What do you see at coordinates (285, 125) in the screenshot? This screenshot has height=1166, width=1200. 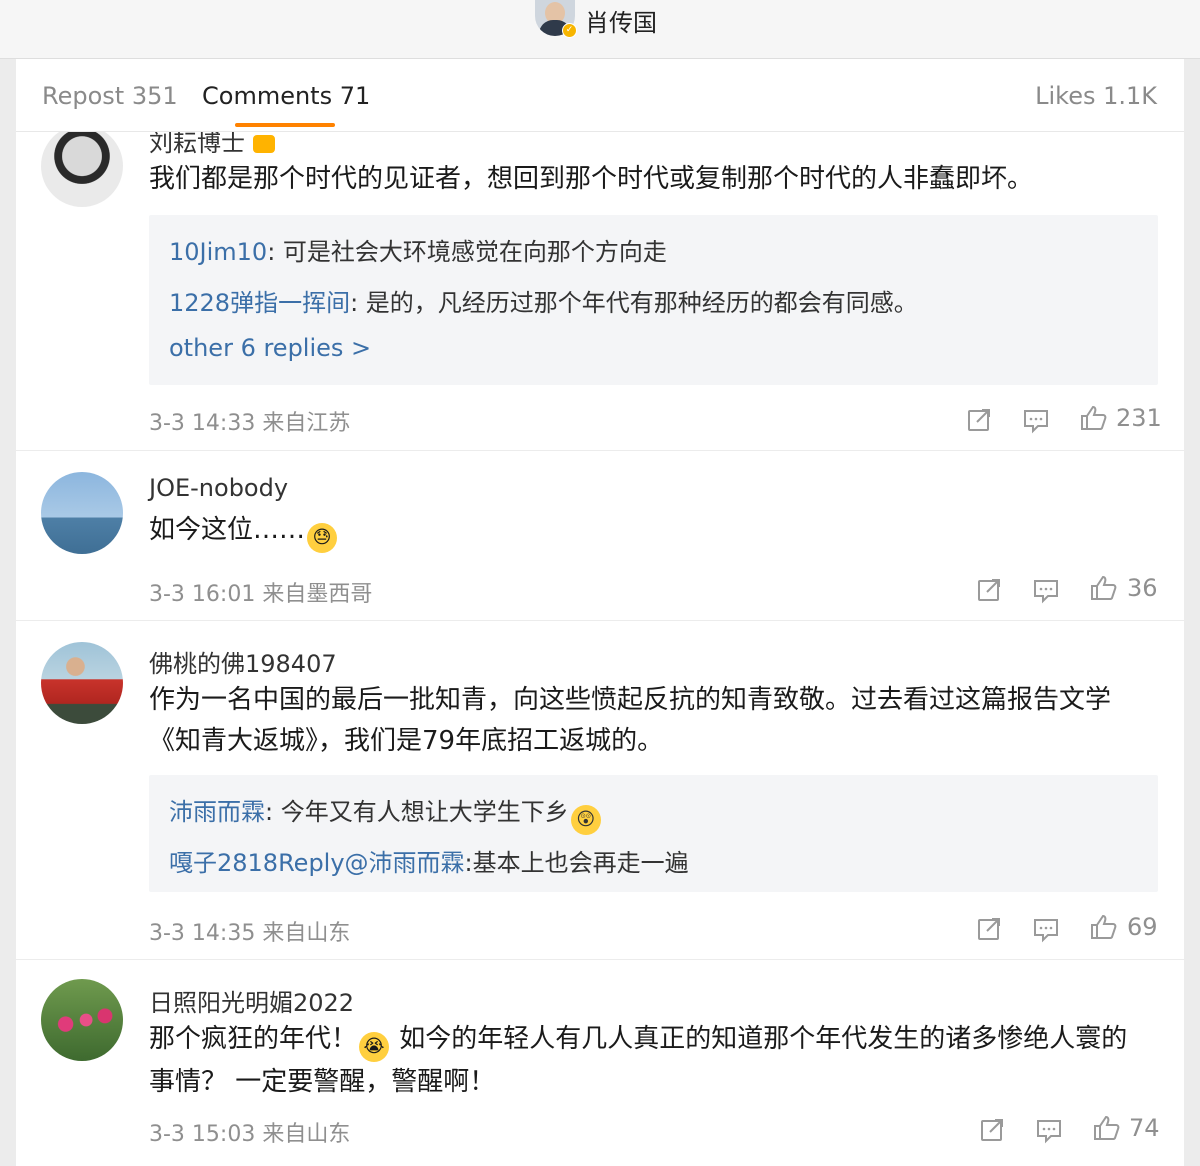 I see `active-tab-indicator` at bounding box center [285, 125].